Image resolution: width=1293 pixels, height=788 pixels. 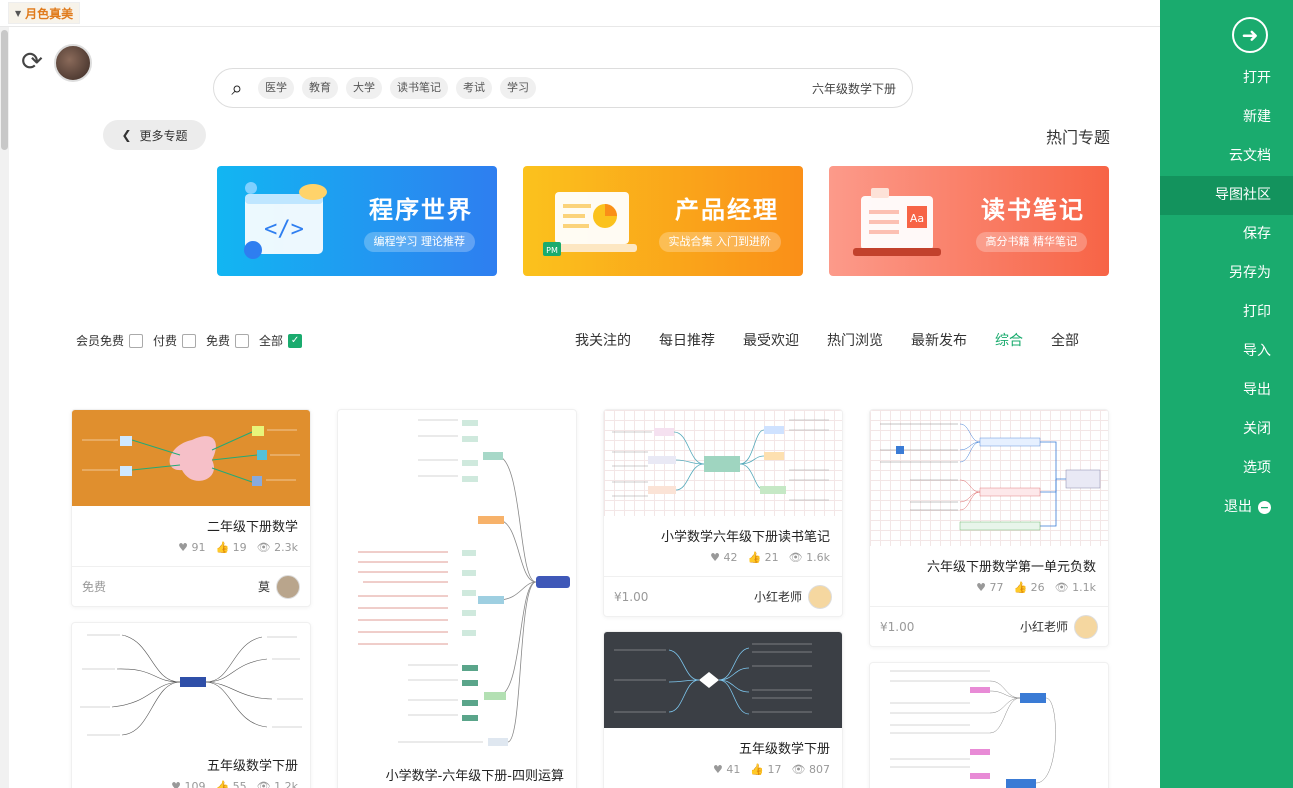 I want to click on thumbs-up-icon: 👍 26, so click(x=1029, y=587).